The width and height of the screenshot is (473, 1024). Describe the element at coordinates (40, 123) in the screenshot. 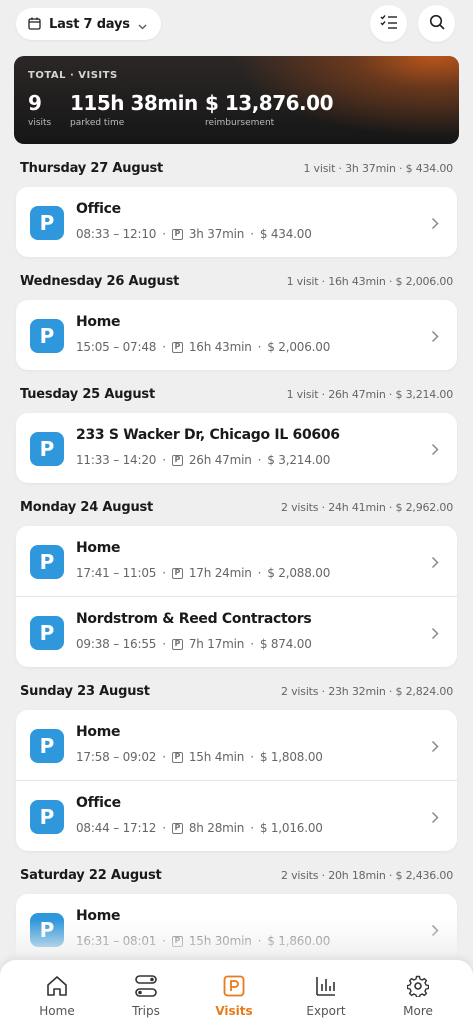

I see `visits-count-label: visits` at that location.